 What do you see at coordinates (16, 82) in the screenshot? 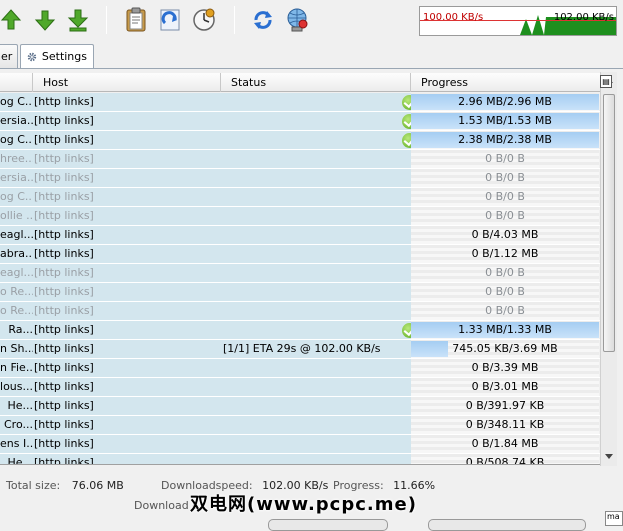
I see `column-header-name` at bounding box center [16, 82].